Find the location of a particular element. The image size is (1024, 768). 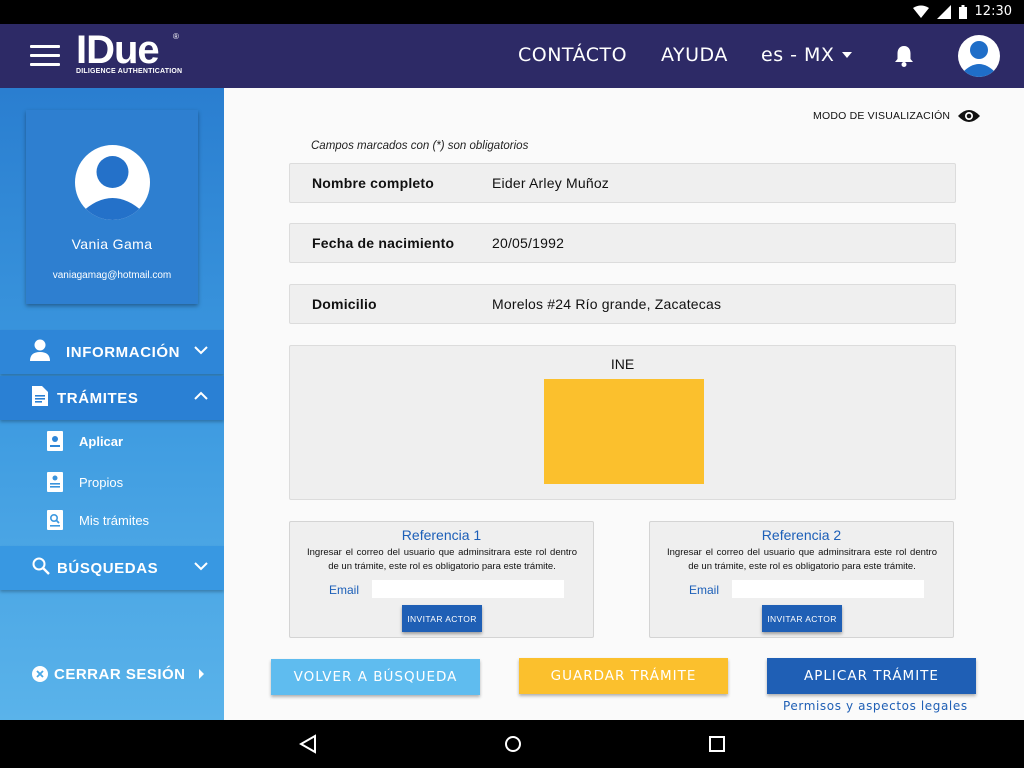

hamburger-menu-icon is located at coordinates (45, 56).